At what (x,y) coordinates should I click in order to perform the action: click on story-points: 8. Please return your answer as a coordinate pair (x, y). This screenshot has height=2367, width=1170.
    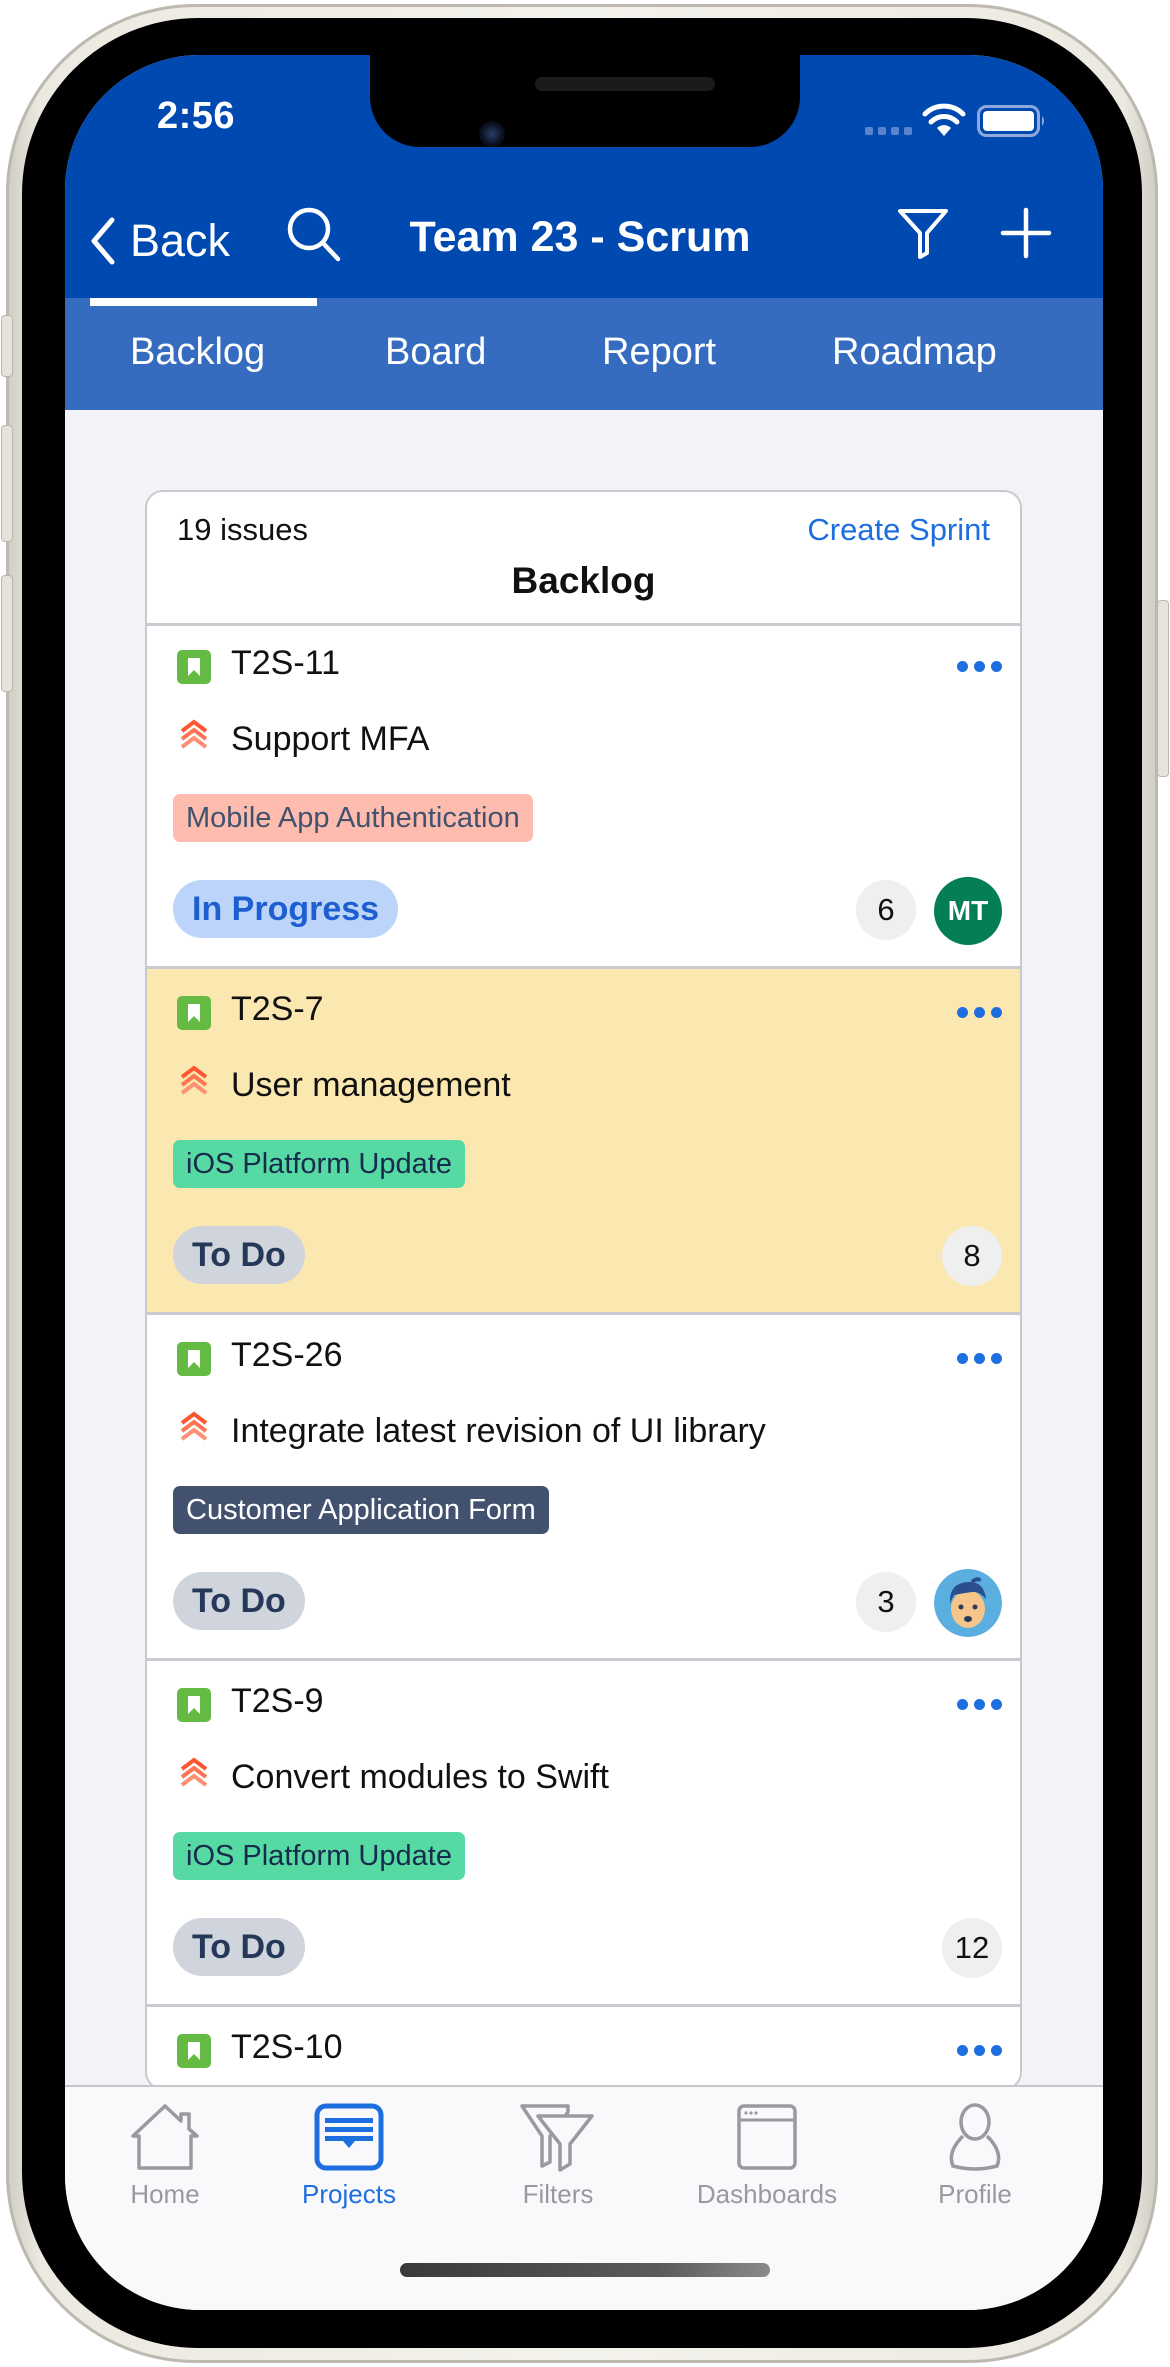
    Looking at the image, I should click on (972, 1256).